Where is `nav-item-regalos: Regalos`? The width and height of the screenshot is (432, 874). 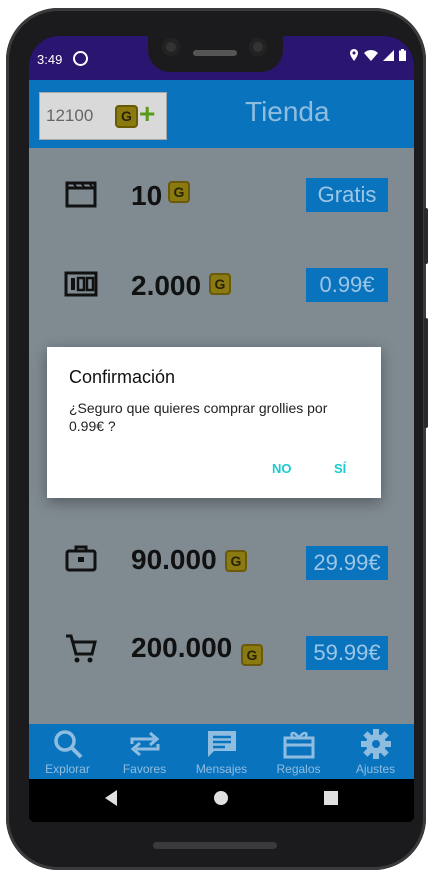 nav-item-regalos: Regalos is located at coordinates (298, 751).